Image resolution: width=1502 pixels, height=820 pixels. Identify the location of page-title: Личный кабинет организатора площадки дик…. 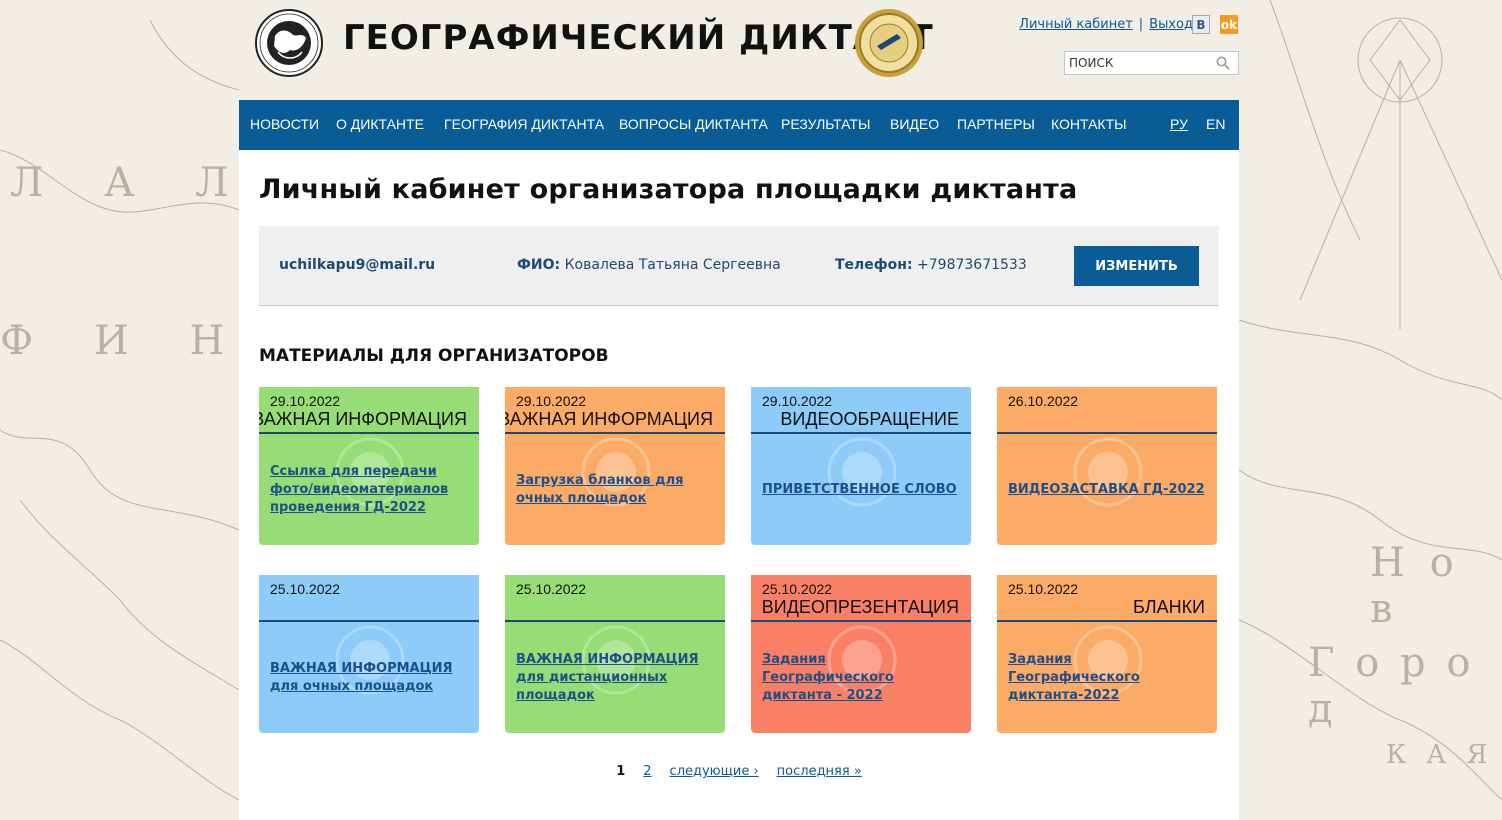
(668, 189).